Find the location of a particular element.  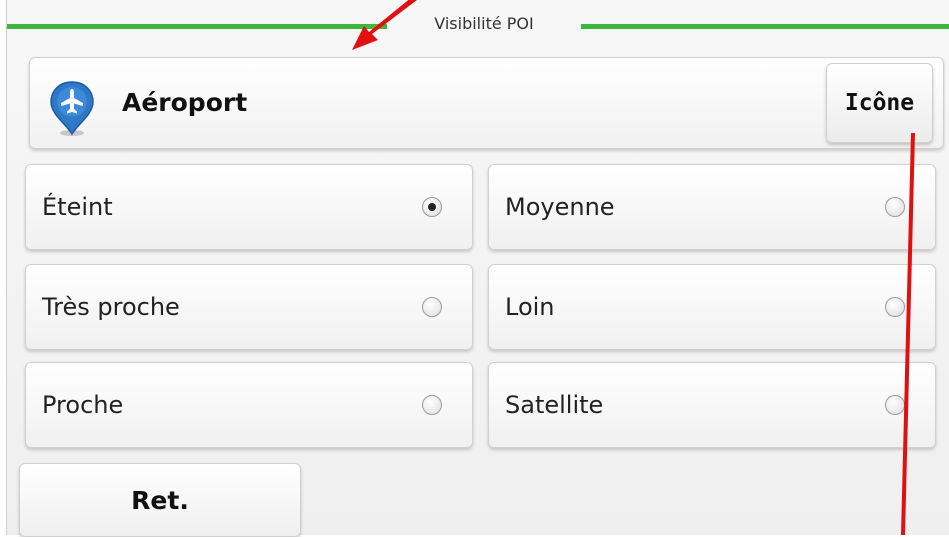

option-label: Moyenne is located at coordinates (560, 207).